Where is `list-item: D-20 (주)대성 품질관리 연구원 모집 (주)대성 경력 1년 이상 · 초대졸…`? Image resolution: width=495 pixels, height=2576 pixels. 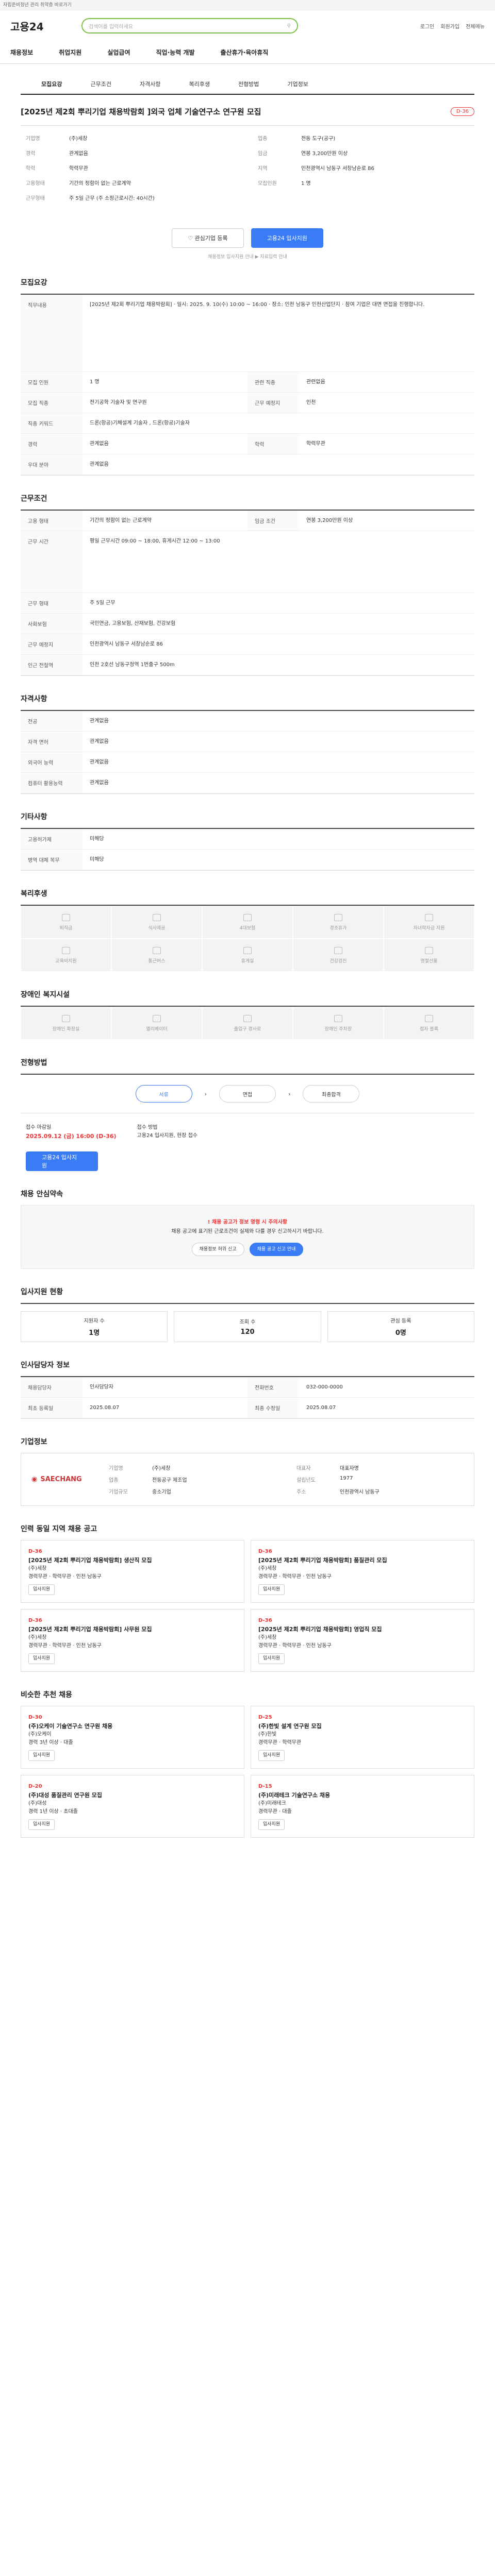 list-item: D-20 (주)대성 품질관리 연구원 모집 (주)대성 경력 1년 이상 · 초대졸… is located at coordinates (132, 1806).